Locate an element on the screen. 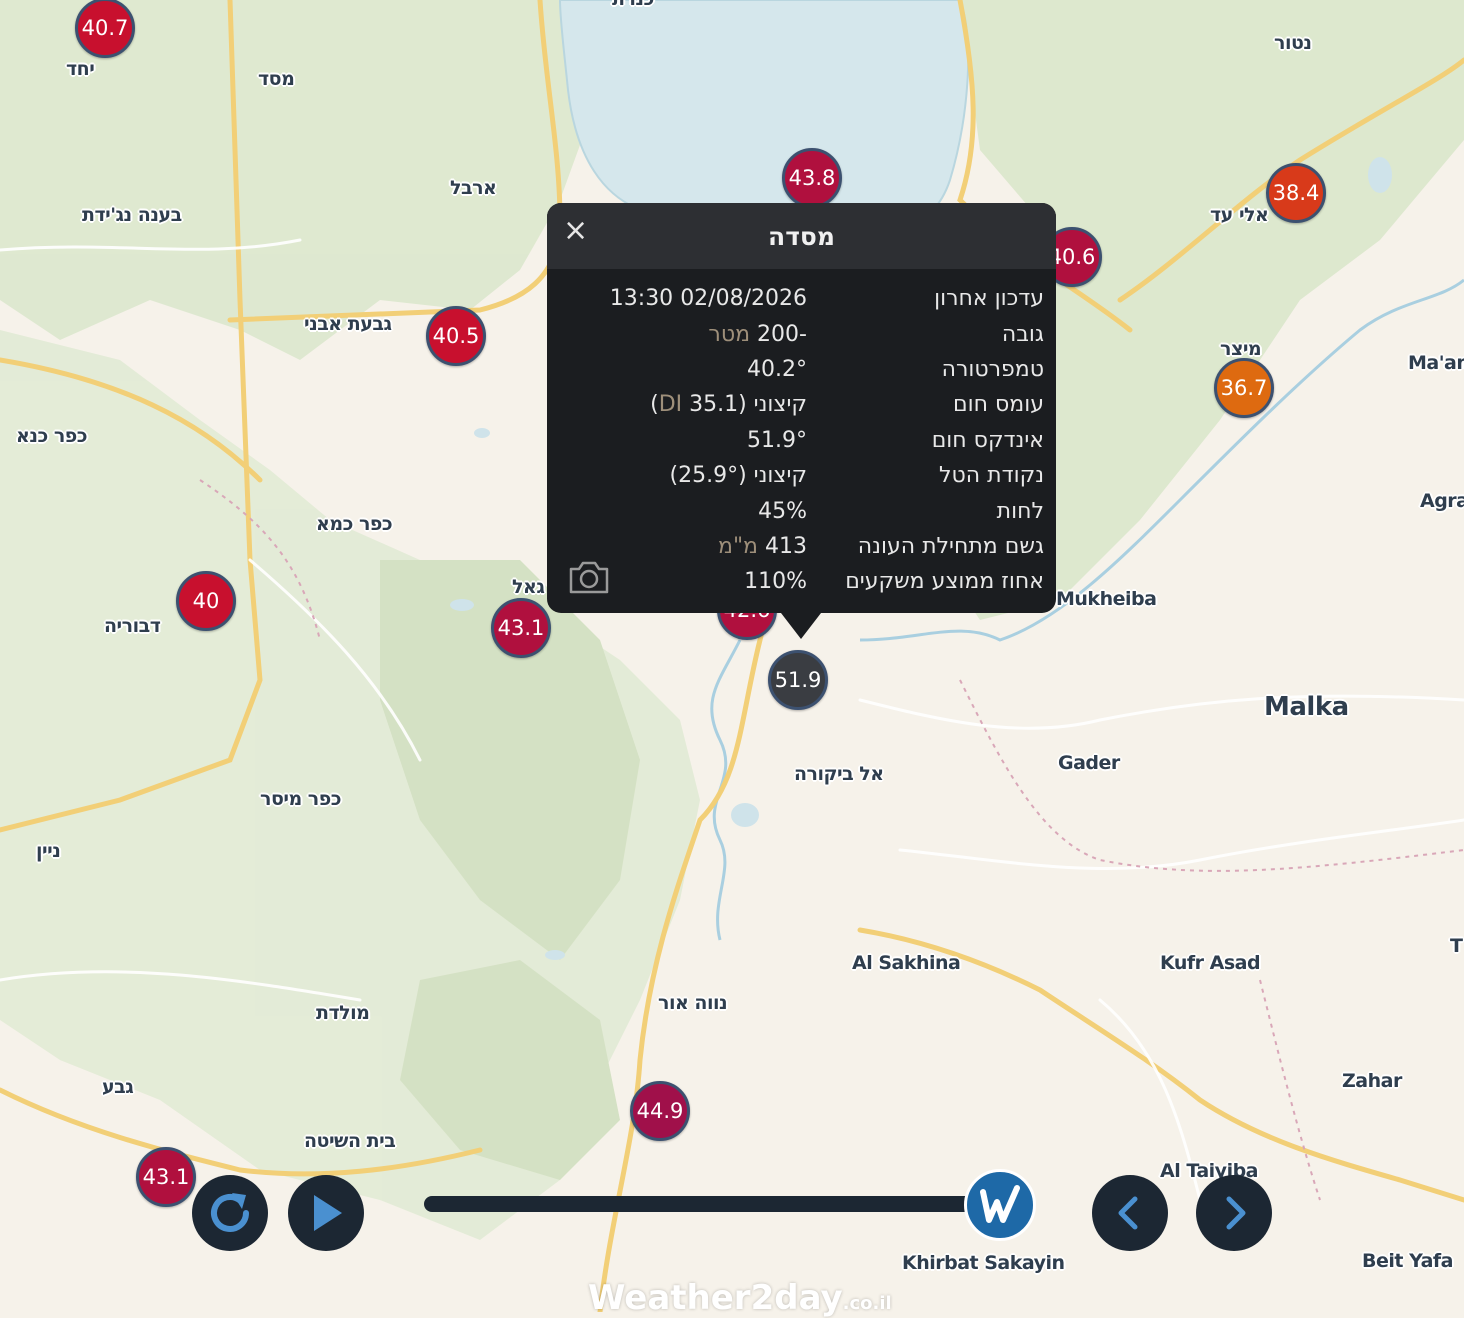  place-label: מיצר is located at coordinates (1241, 349).